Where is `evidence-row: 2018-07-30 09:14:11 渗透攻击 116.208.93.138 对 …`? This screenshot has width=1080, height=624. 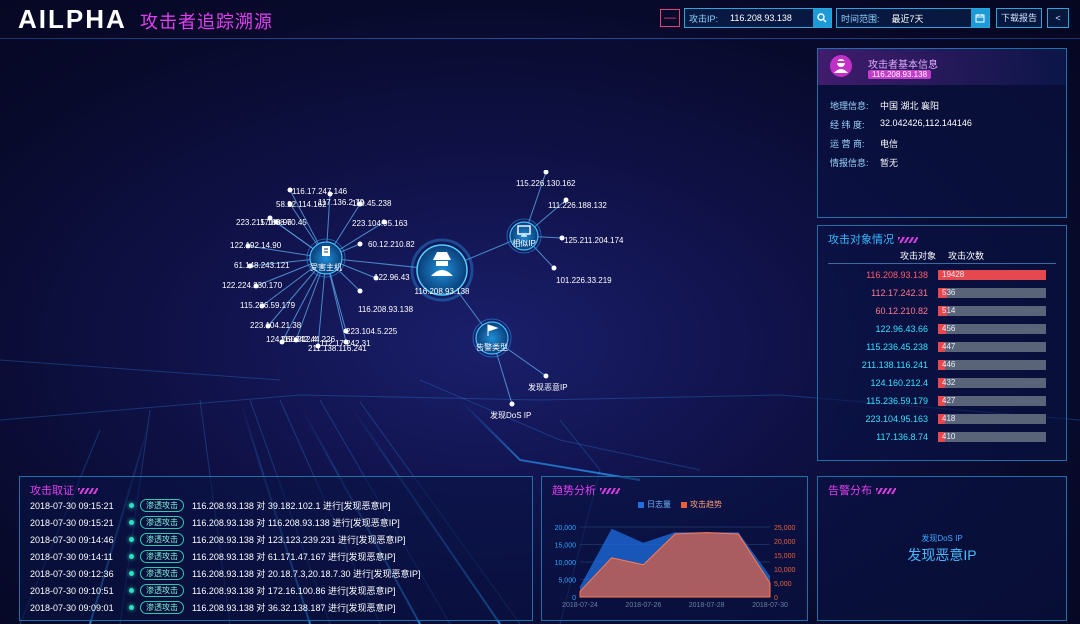 evidence-row: 2018-07-30 09:14:11 渗透攻击 116.208.93.138 对 … is located at coordinates (225, 556).